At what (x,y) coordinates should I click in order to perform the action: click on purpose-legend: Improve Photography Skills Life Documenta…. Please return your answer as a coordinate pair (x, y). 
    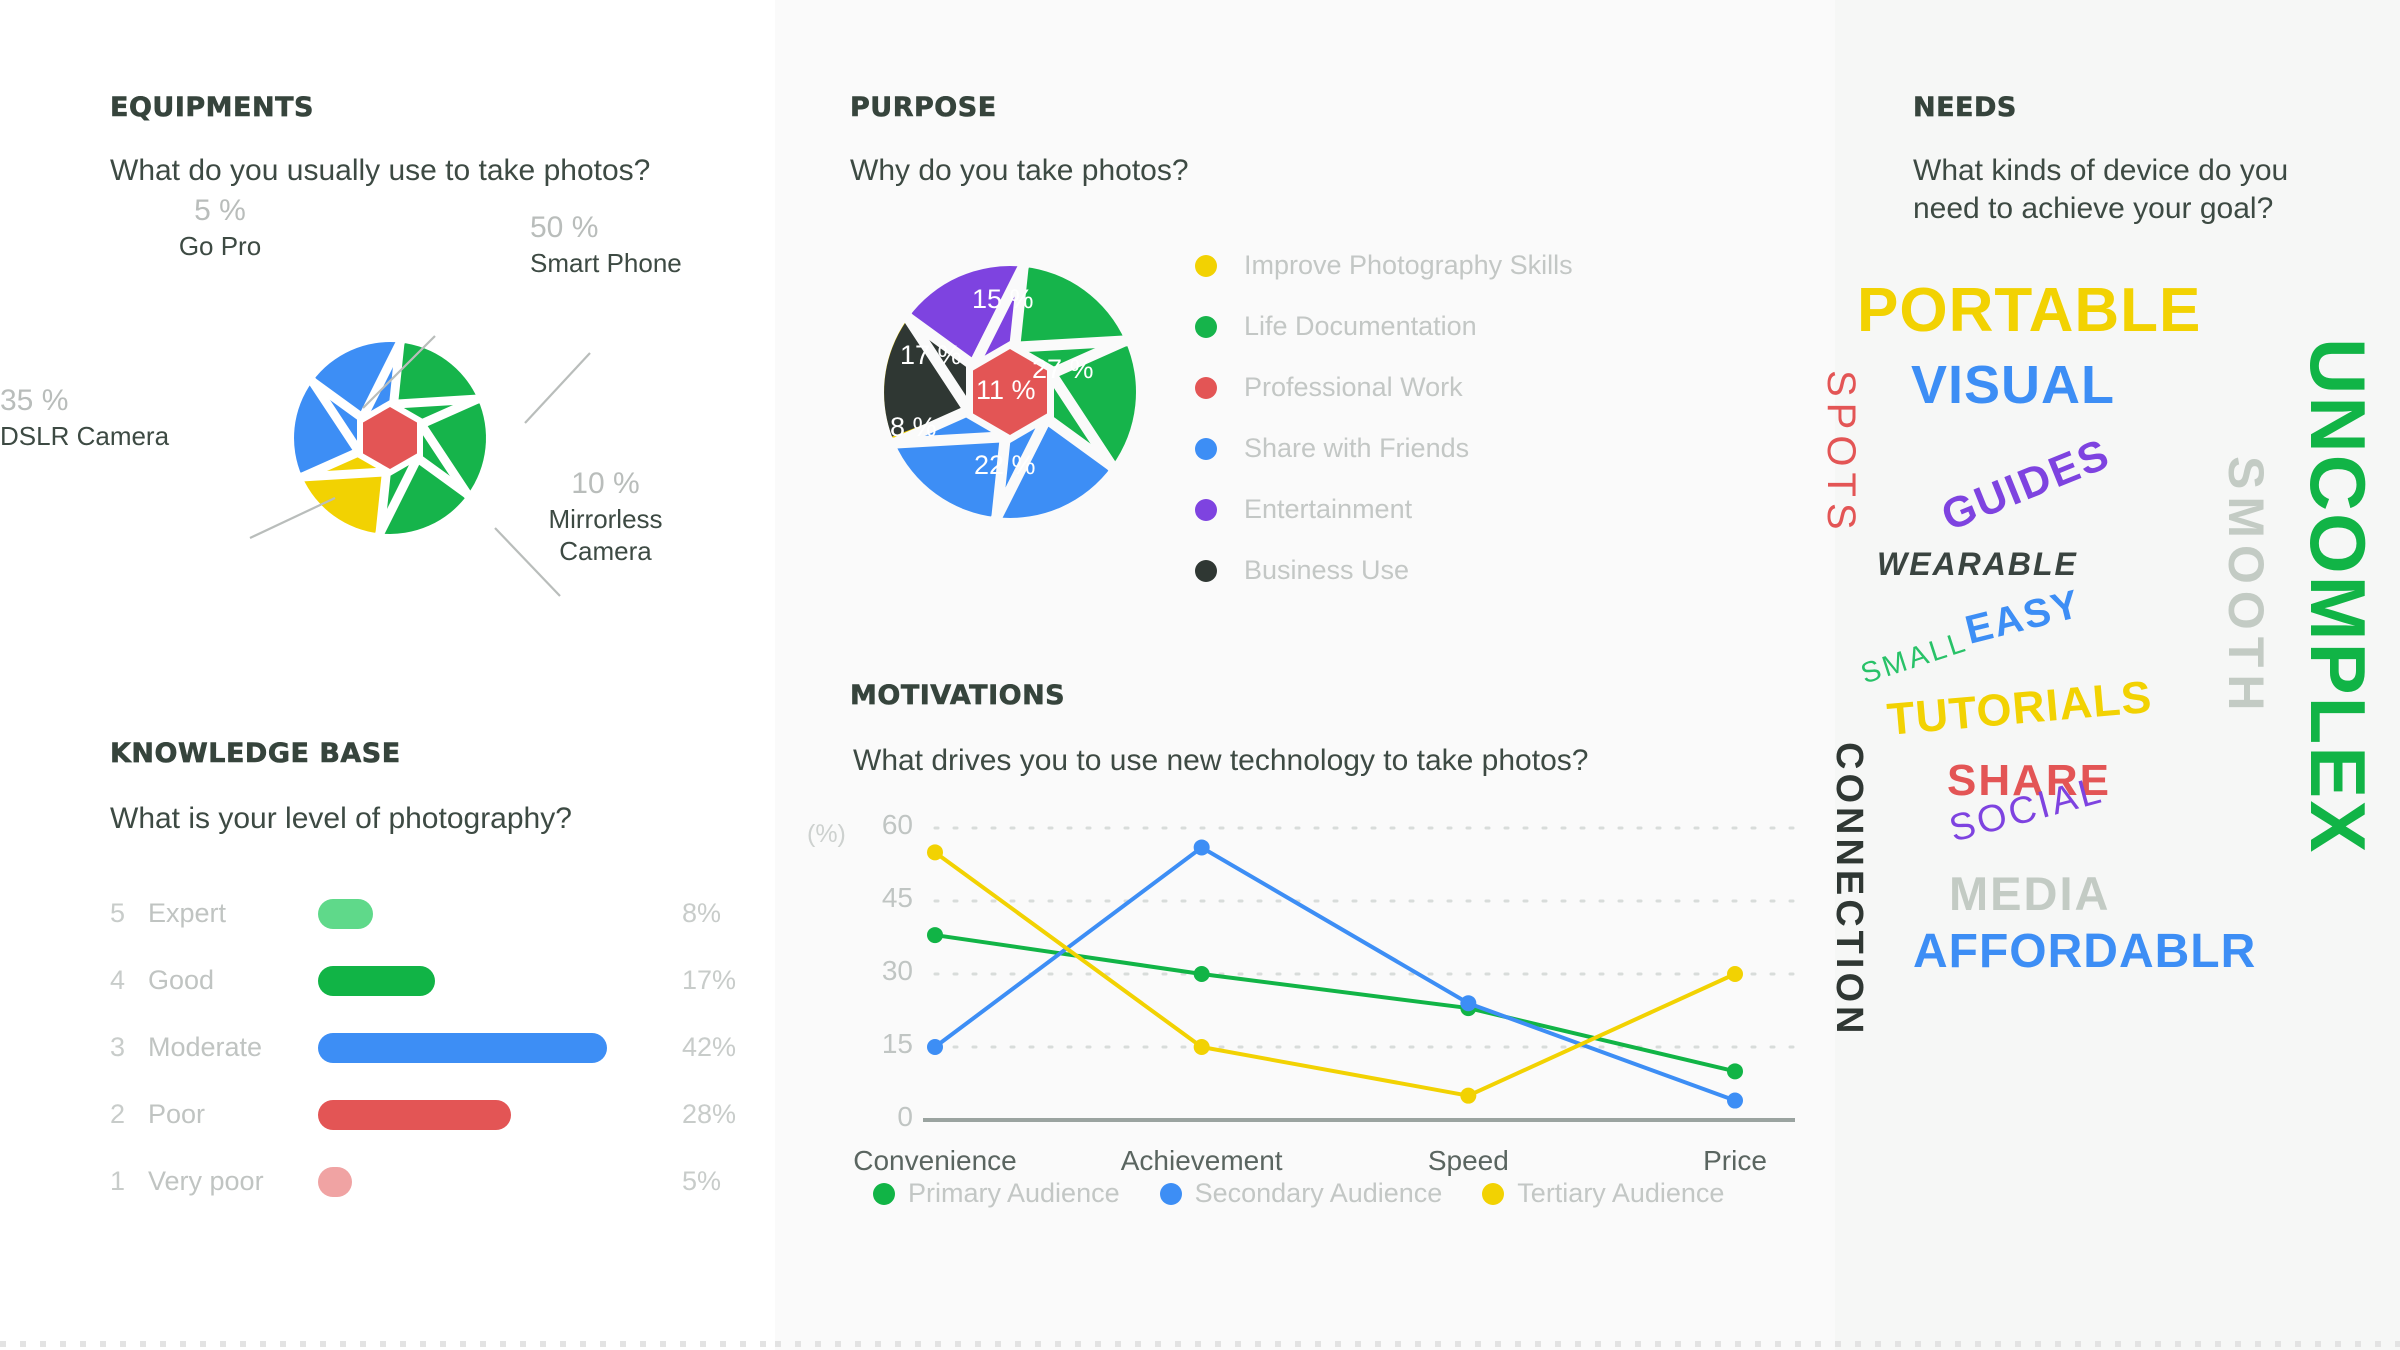
    Looking at the image, I should click on (1384, 418).